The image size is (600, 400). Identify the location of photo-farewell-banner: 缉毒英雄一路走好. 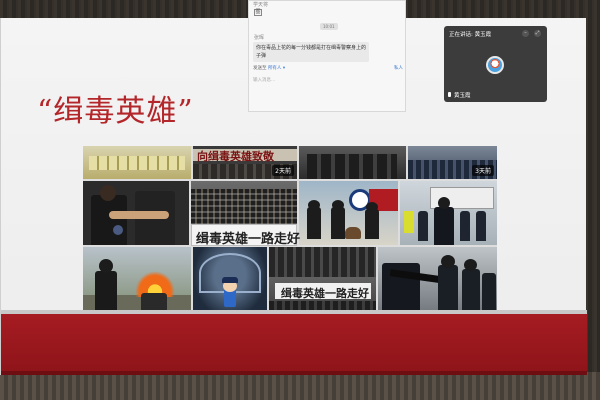
(322, 282).